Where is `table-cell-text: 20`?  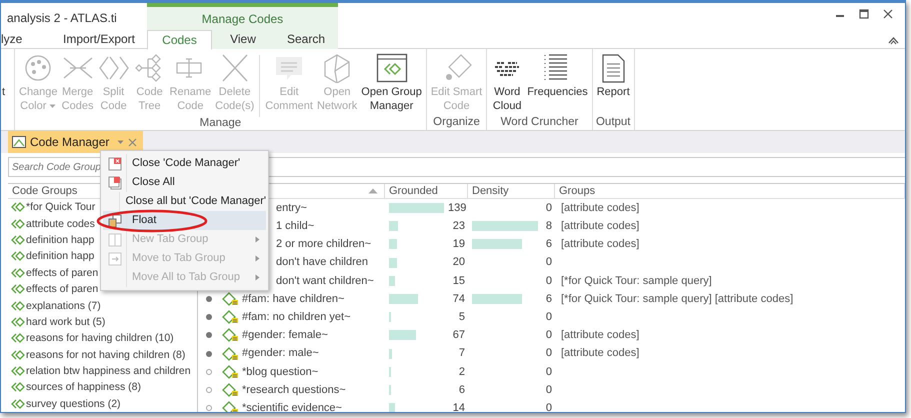
table-cell-text: 20 is located at coordinates (459, 262).